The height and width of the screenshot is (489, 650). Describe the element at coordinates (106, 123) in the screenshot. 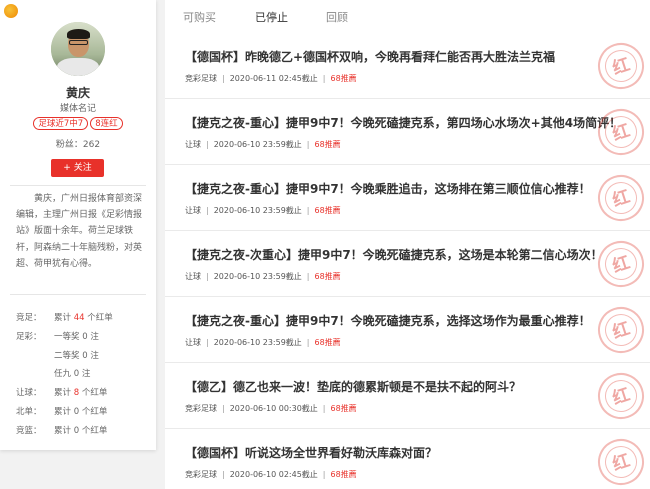

I see `badge-consecutive: 8连红` at that location.